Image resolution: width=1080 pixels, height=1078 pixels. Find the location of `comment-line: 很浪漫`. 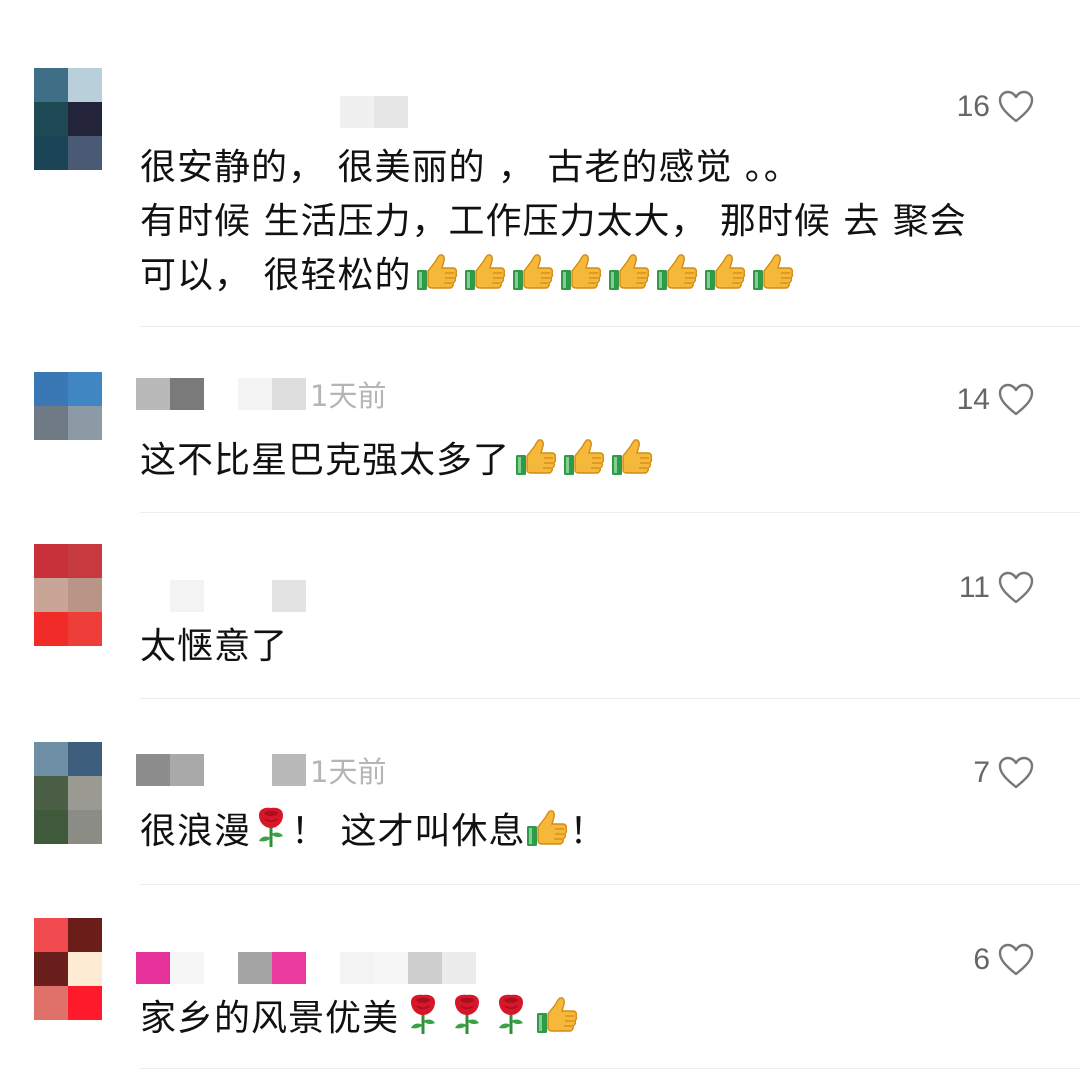

comment-line: 很浪漫 is located at coordinates (196, 831).